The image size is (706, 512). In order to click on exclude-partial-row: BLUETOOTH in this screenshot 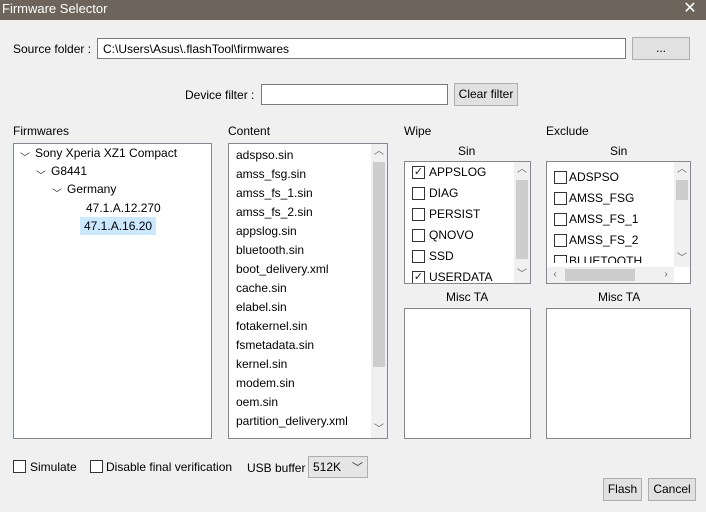, I will do `click(610, 256)`.